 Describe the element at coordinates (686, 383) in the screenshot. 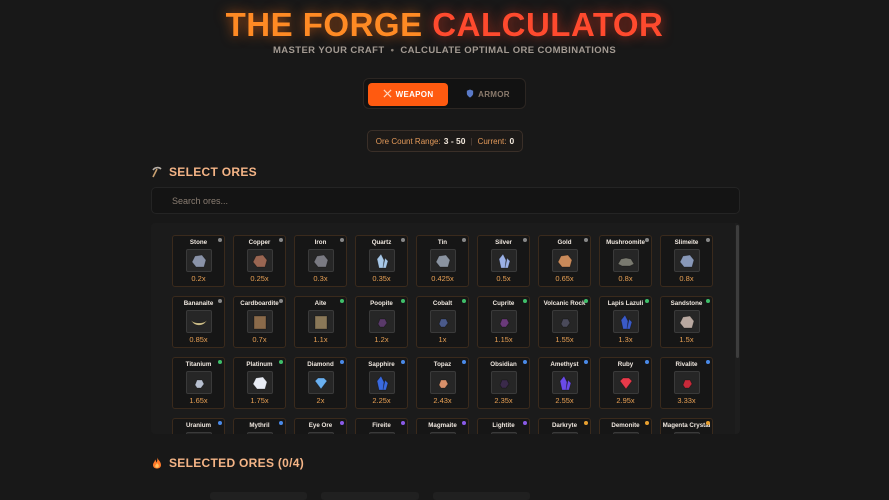

I see `ore-card: Rivalite 3.33x` at that location.